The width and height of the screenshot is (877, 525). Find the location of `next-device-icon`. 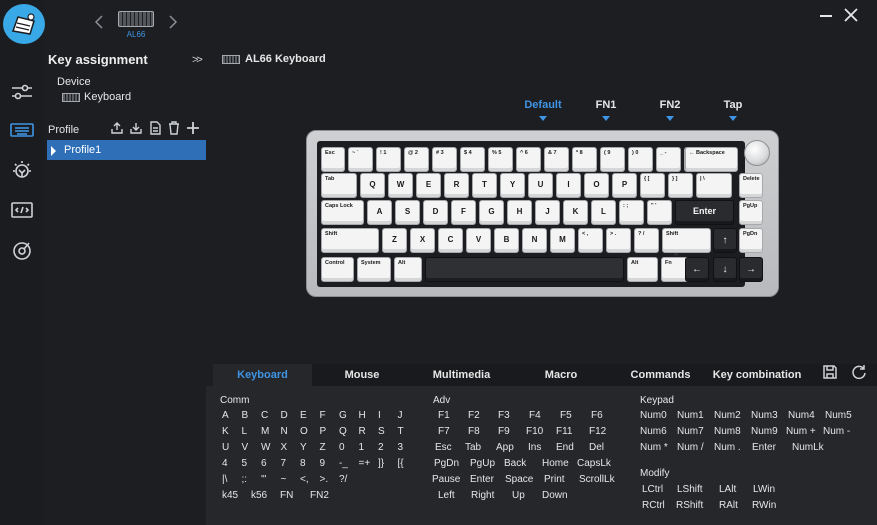

next-device-icon is located at coordinates (173, 22).